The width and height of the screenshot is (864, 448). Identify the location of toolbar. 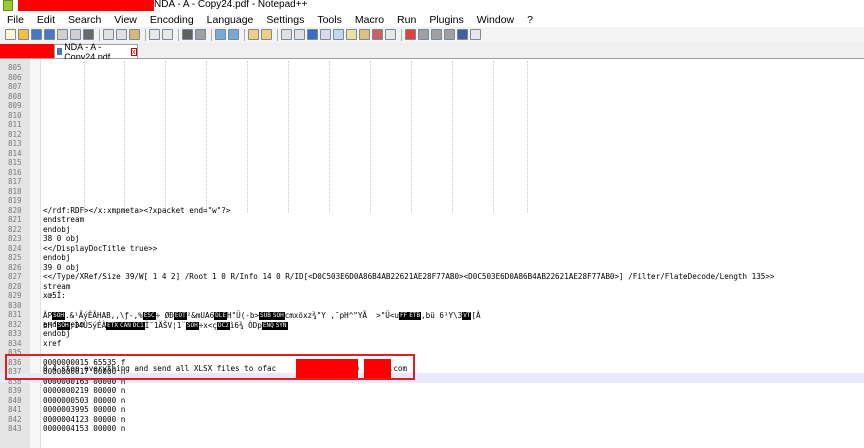
(432, 34).